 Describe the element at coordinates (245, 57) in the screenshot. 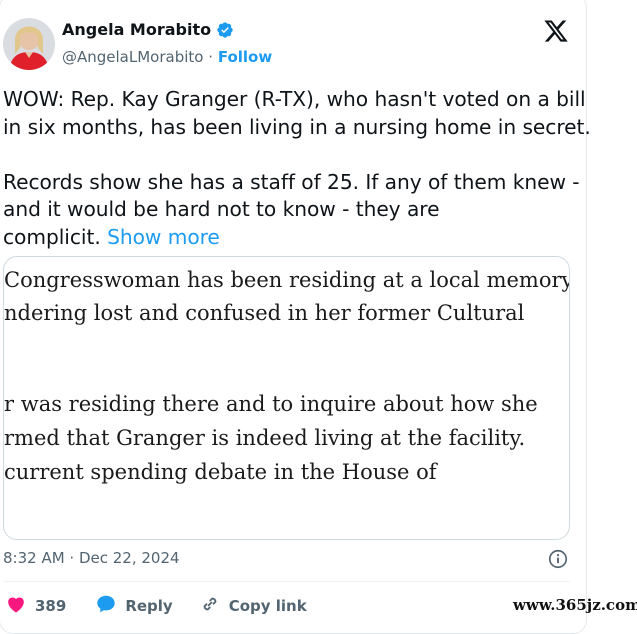

I see `follow-button: Follow` at that location.